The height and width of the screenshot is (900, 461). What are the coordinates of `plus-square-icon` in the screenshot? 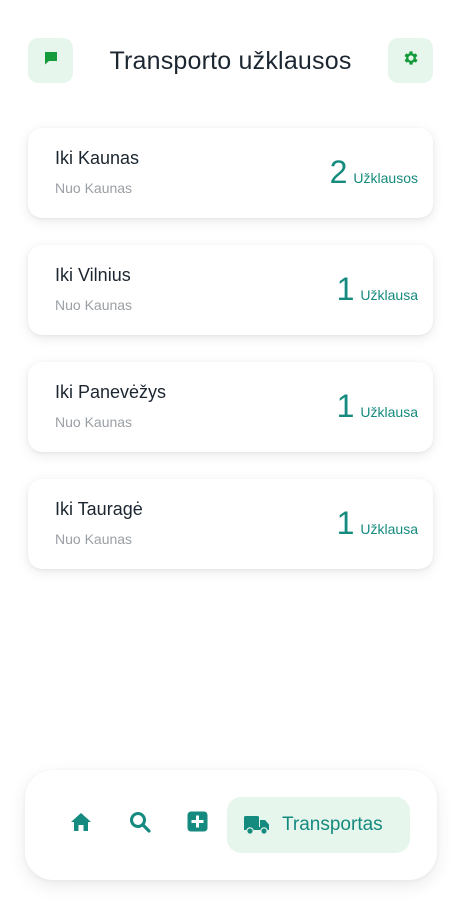 It's located at (197, 824).